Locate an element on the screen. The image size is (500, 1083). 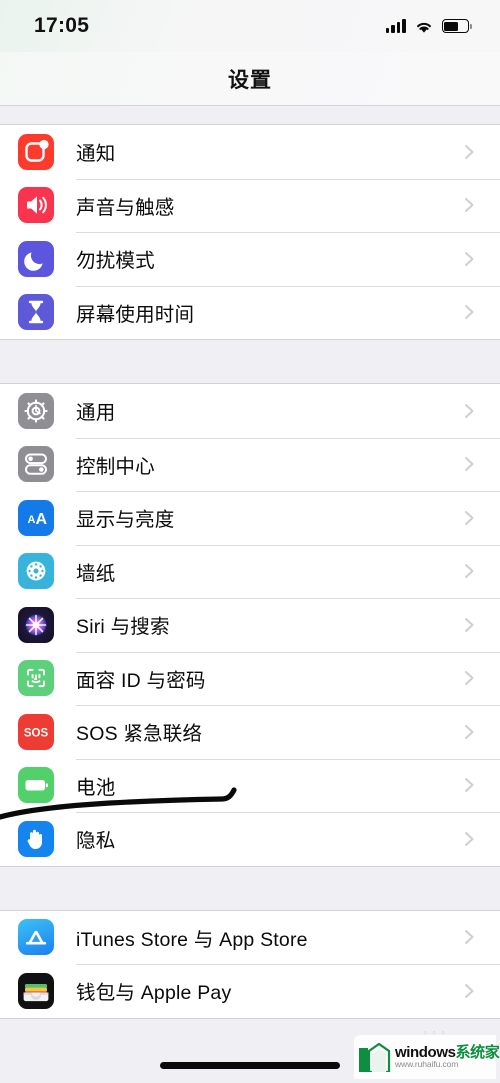
settings-row: 墙纸 is located at coordinates (250, 571).